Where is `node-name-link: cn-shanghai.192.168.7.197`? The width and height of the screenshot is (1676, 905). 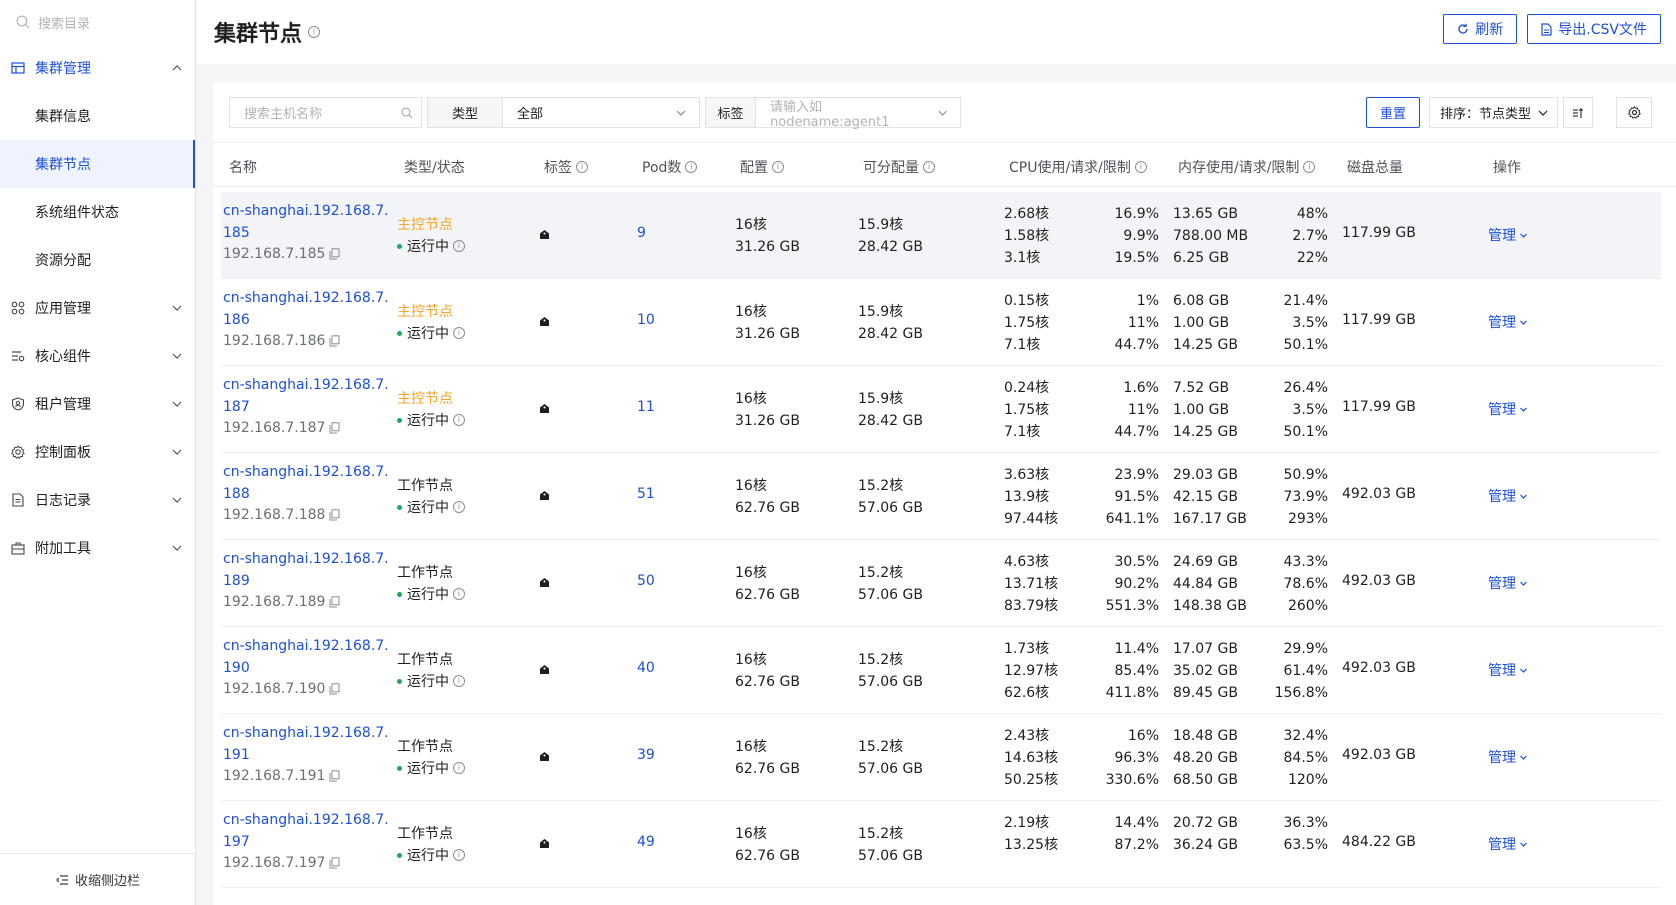 node-name-link: cn-shanghai.192.168.7.197 is located at coordinates (308, 831).